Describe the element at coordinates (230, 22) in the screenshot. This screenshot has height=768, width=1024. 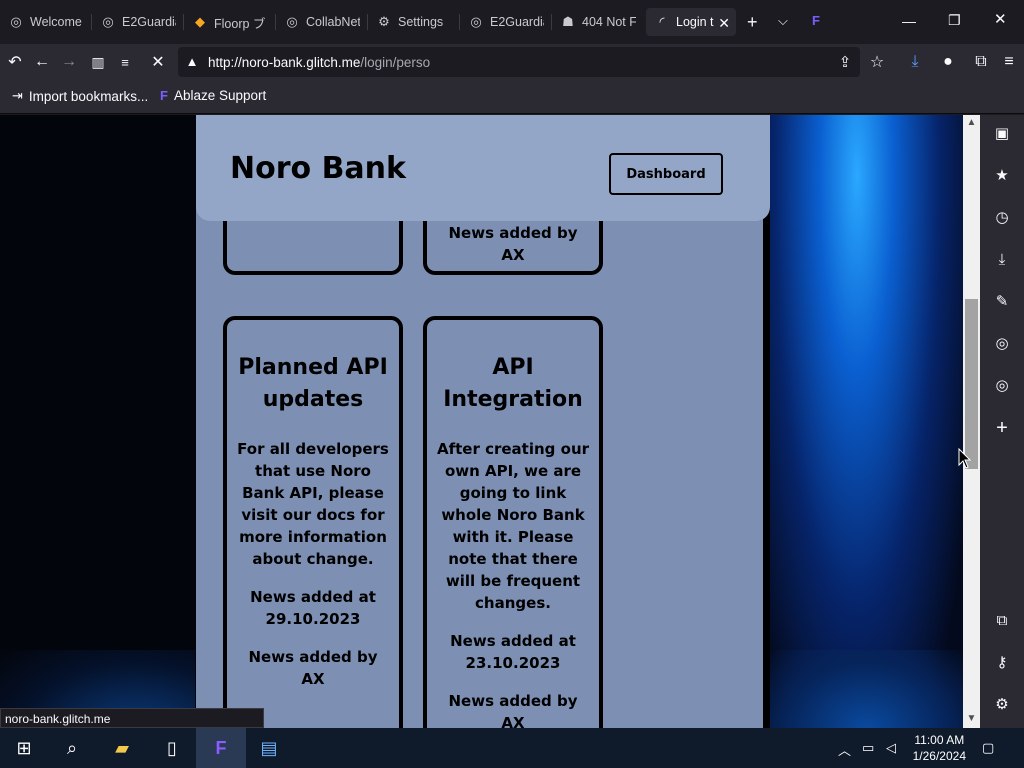
I see `tab-floorp: ◆ Floorp ブ` at that location.